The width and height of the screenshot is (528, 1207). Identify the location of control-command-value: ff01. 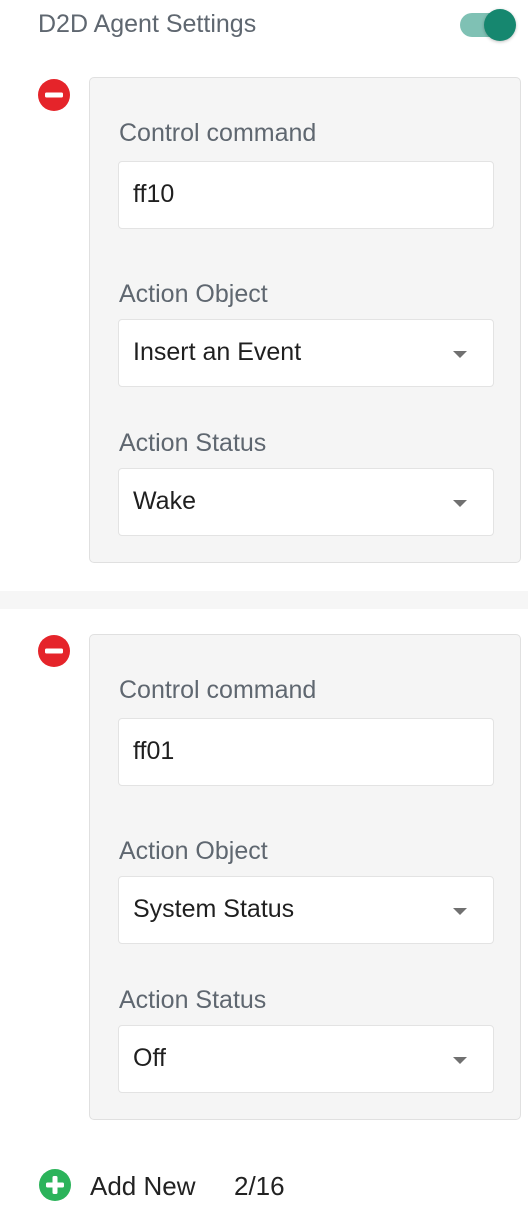
(154, 751).